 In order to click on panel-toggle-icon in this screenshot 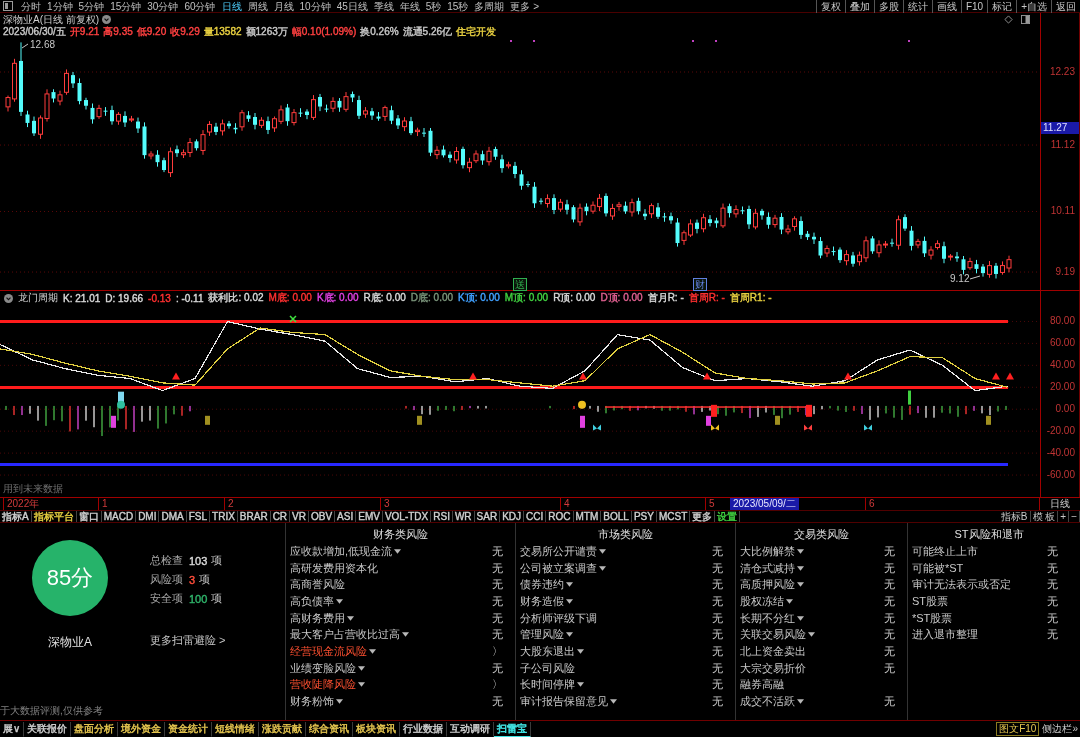, I will do `click(8, 6)`.